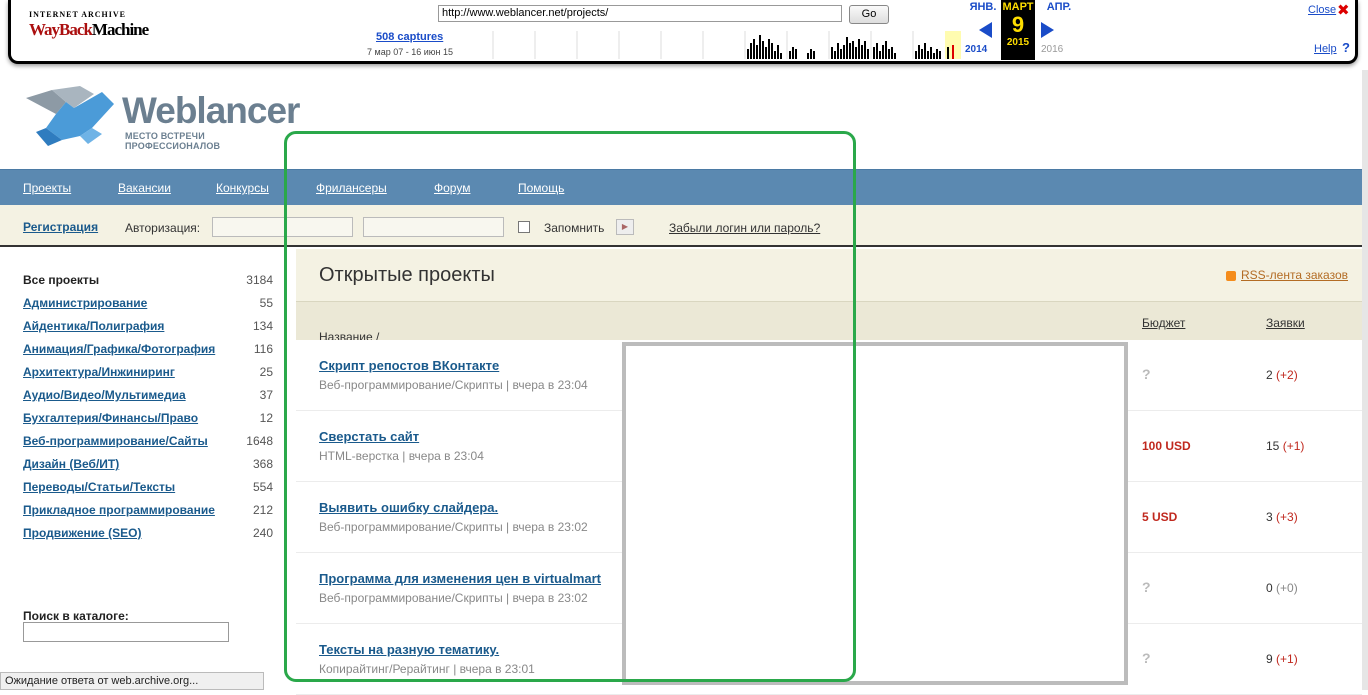  Describe the element at coordinates (262, 487) in the screenshot. I see `category-count: 554` at that location.